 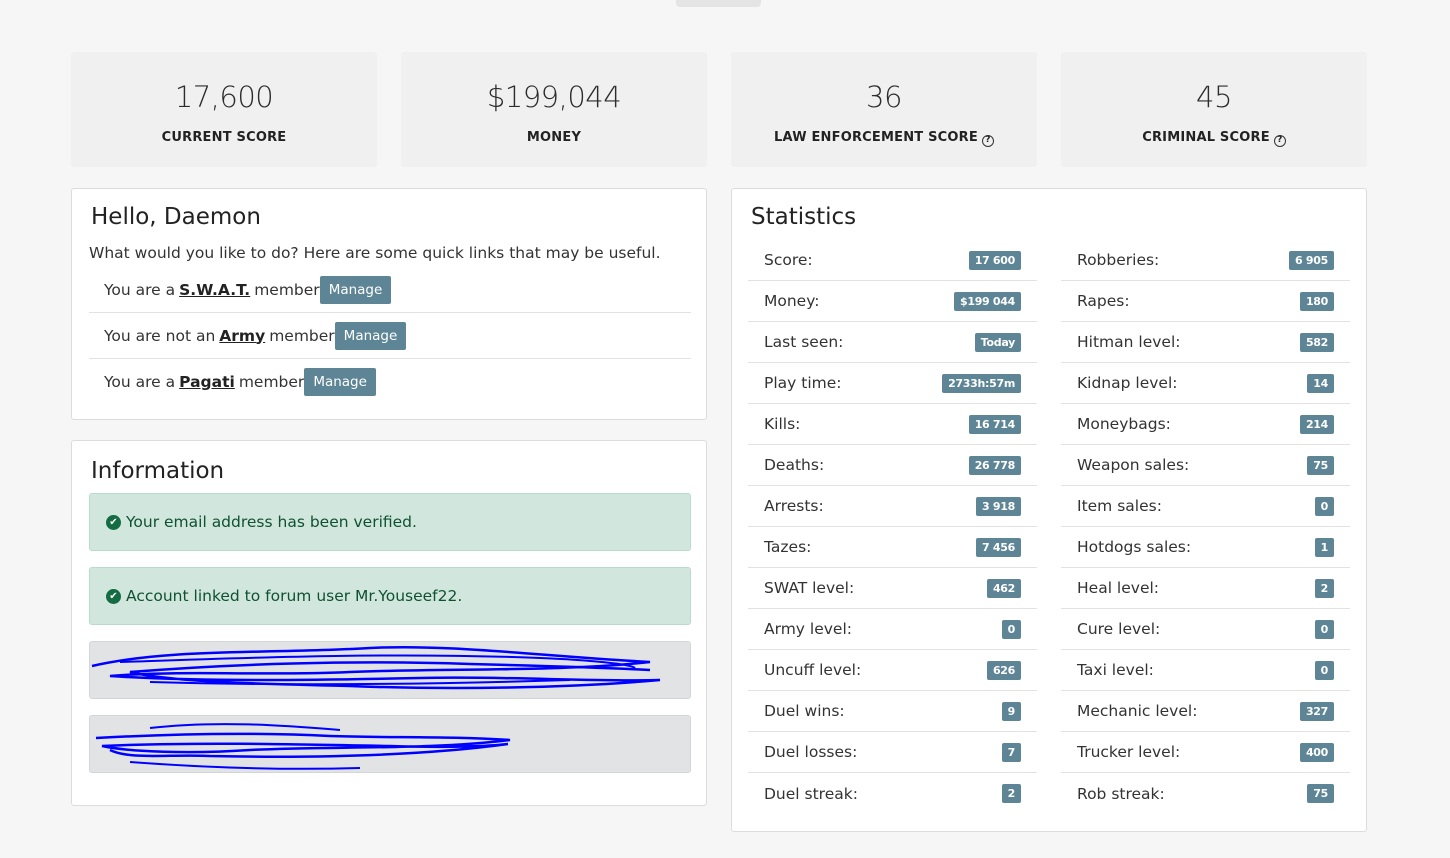 What do you see at coordinates (892, 424) in the screenshot?
I see `stat-row-kills: Kills: 16 714` at bounding box center [892, 424].